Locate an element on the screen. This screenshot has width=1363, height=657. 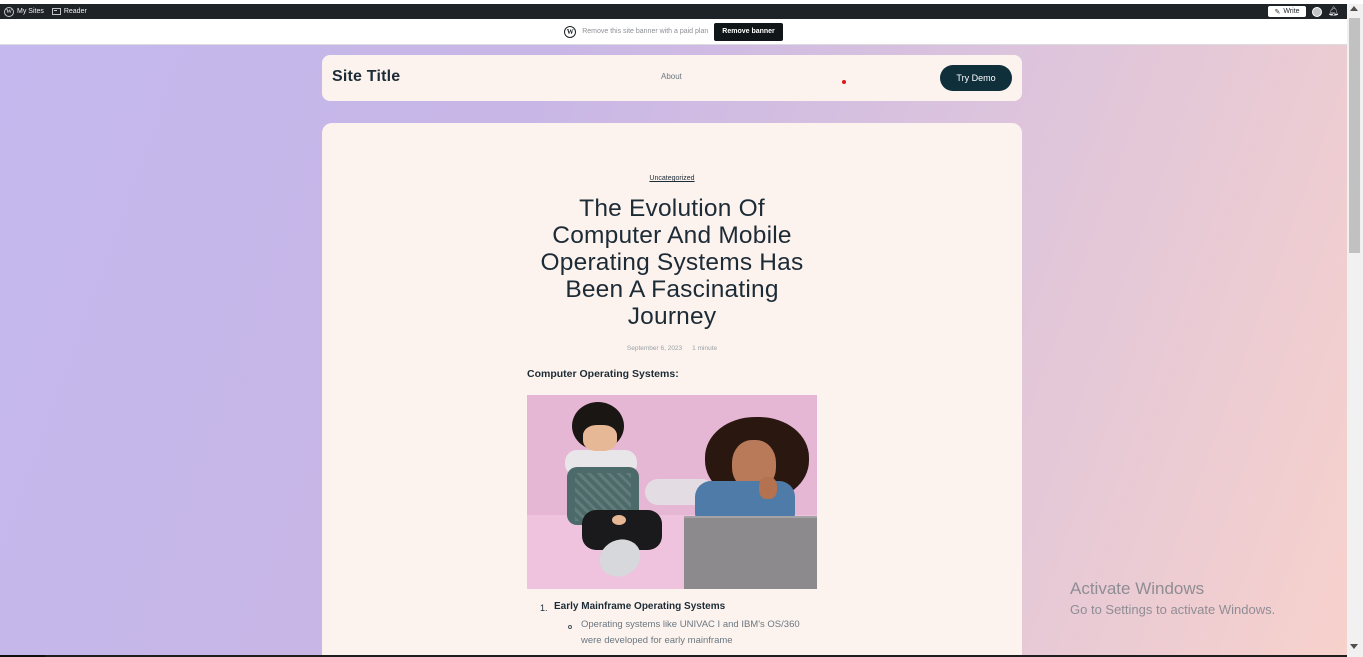
write-button: ✎ Write is located at coordinates (1287, 11).